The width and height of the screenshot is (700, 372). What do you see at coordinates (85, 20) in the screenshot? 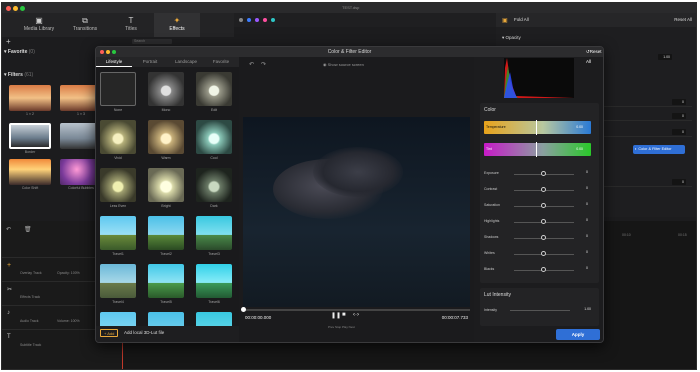
I see `transitions-icon: ⧉` at bounding box center [85, 20].